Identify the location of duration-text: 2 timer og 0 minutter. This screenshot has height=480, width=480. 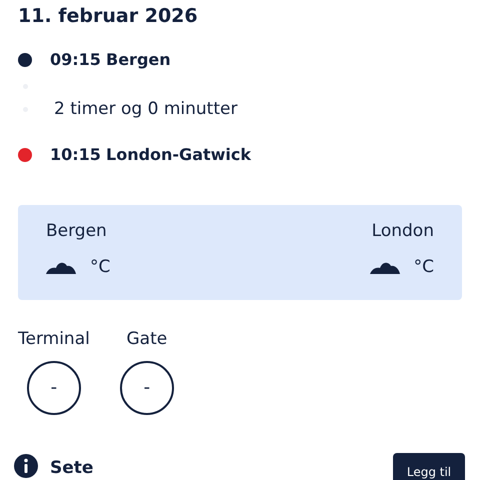
(146, 109).